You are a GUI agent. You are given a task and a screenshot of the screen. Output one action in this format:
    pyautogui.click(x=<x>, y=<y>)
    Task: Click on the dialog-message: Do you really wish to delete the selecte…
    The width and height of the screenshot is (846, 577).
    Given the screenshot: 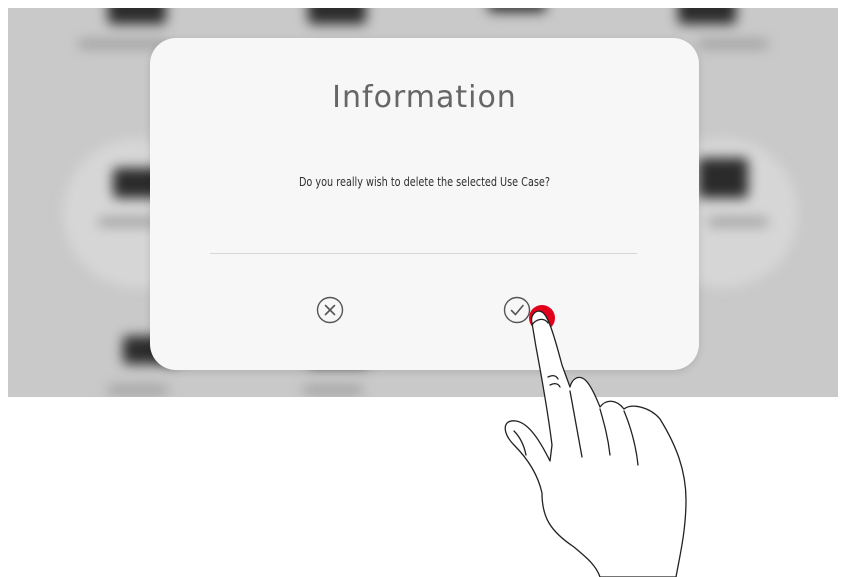 What is the action you would take?
    pyautogui.click(x=424, y=181)
    